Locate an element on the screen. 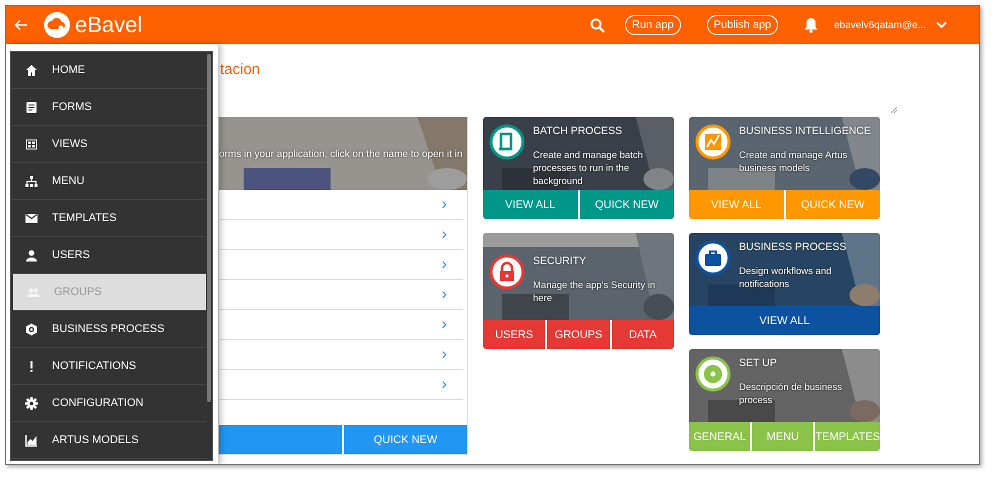 The height and width of the screenshot is (479, 993). menu-item: CONFIGURATION is located at coordinates (108, 403).